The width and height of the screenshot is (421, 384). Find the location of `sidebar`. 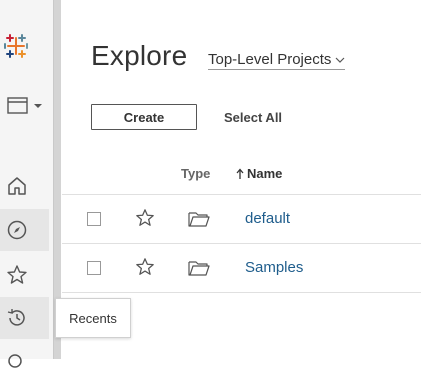

sidebar is located at coordinates (26, 184).